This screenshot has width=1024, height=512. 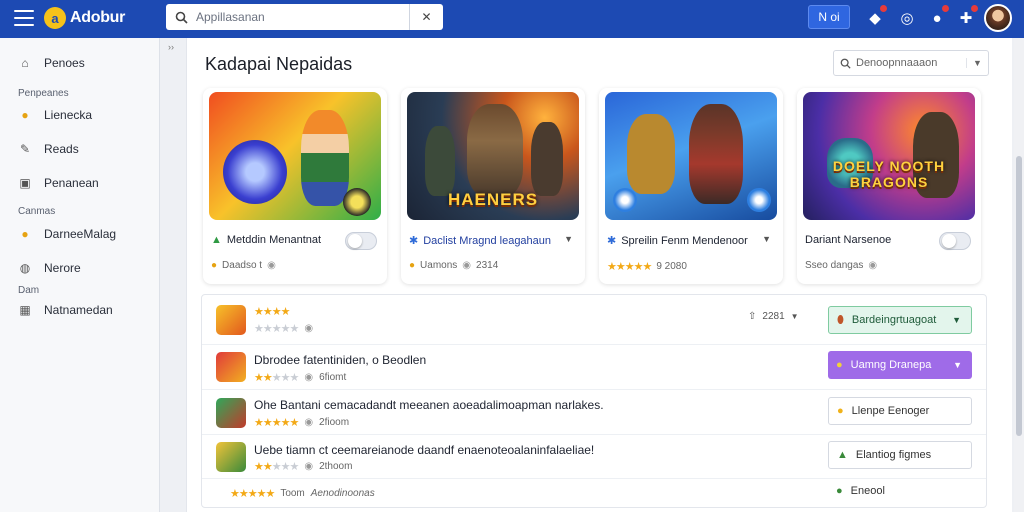 What do you see at coordinates (48, 149) in the screenshot?
I see `sidebar-item-2: ✎ Reads` at bounding box center [48, 149].